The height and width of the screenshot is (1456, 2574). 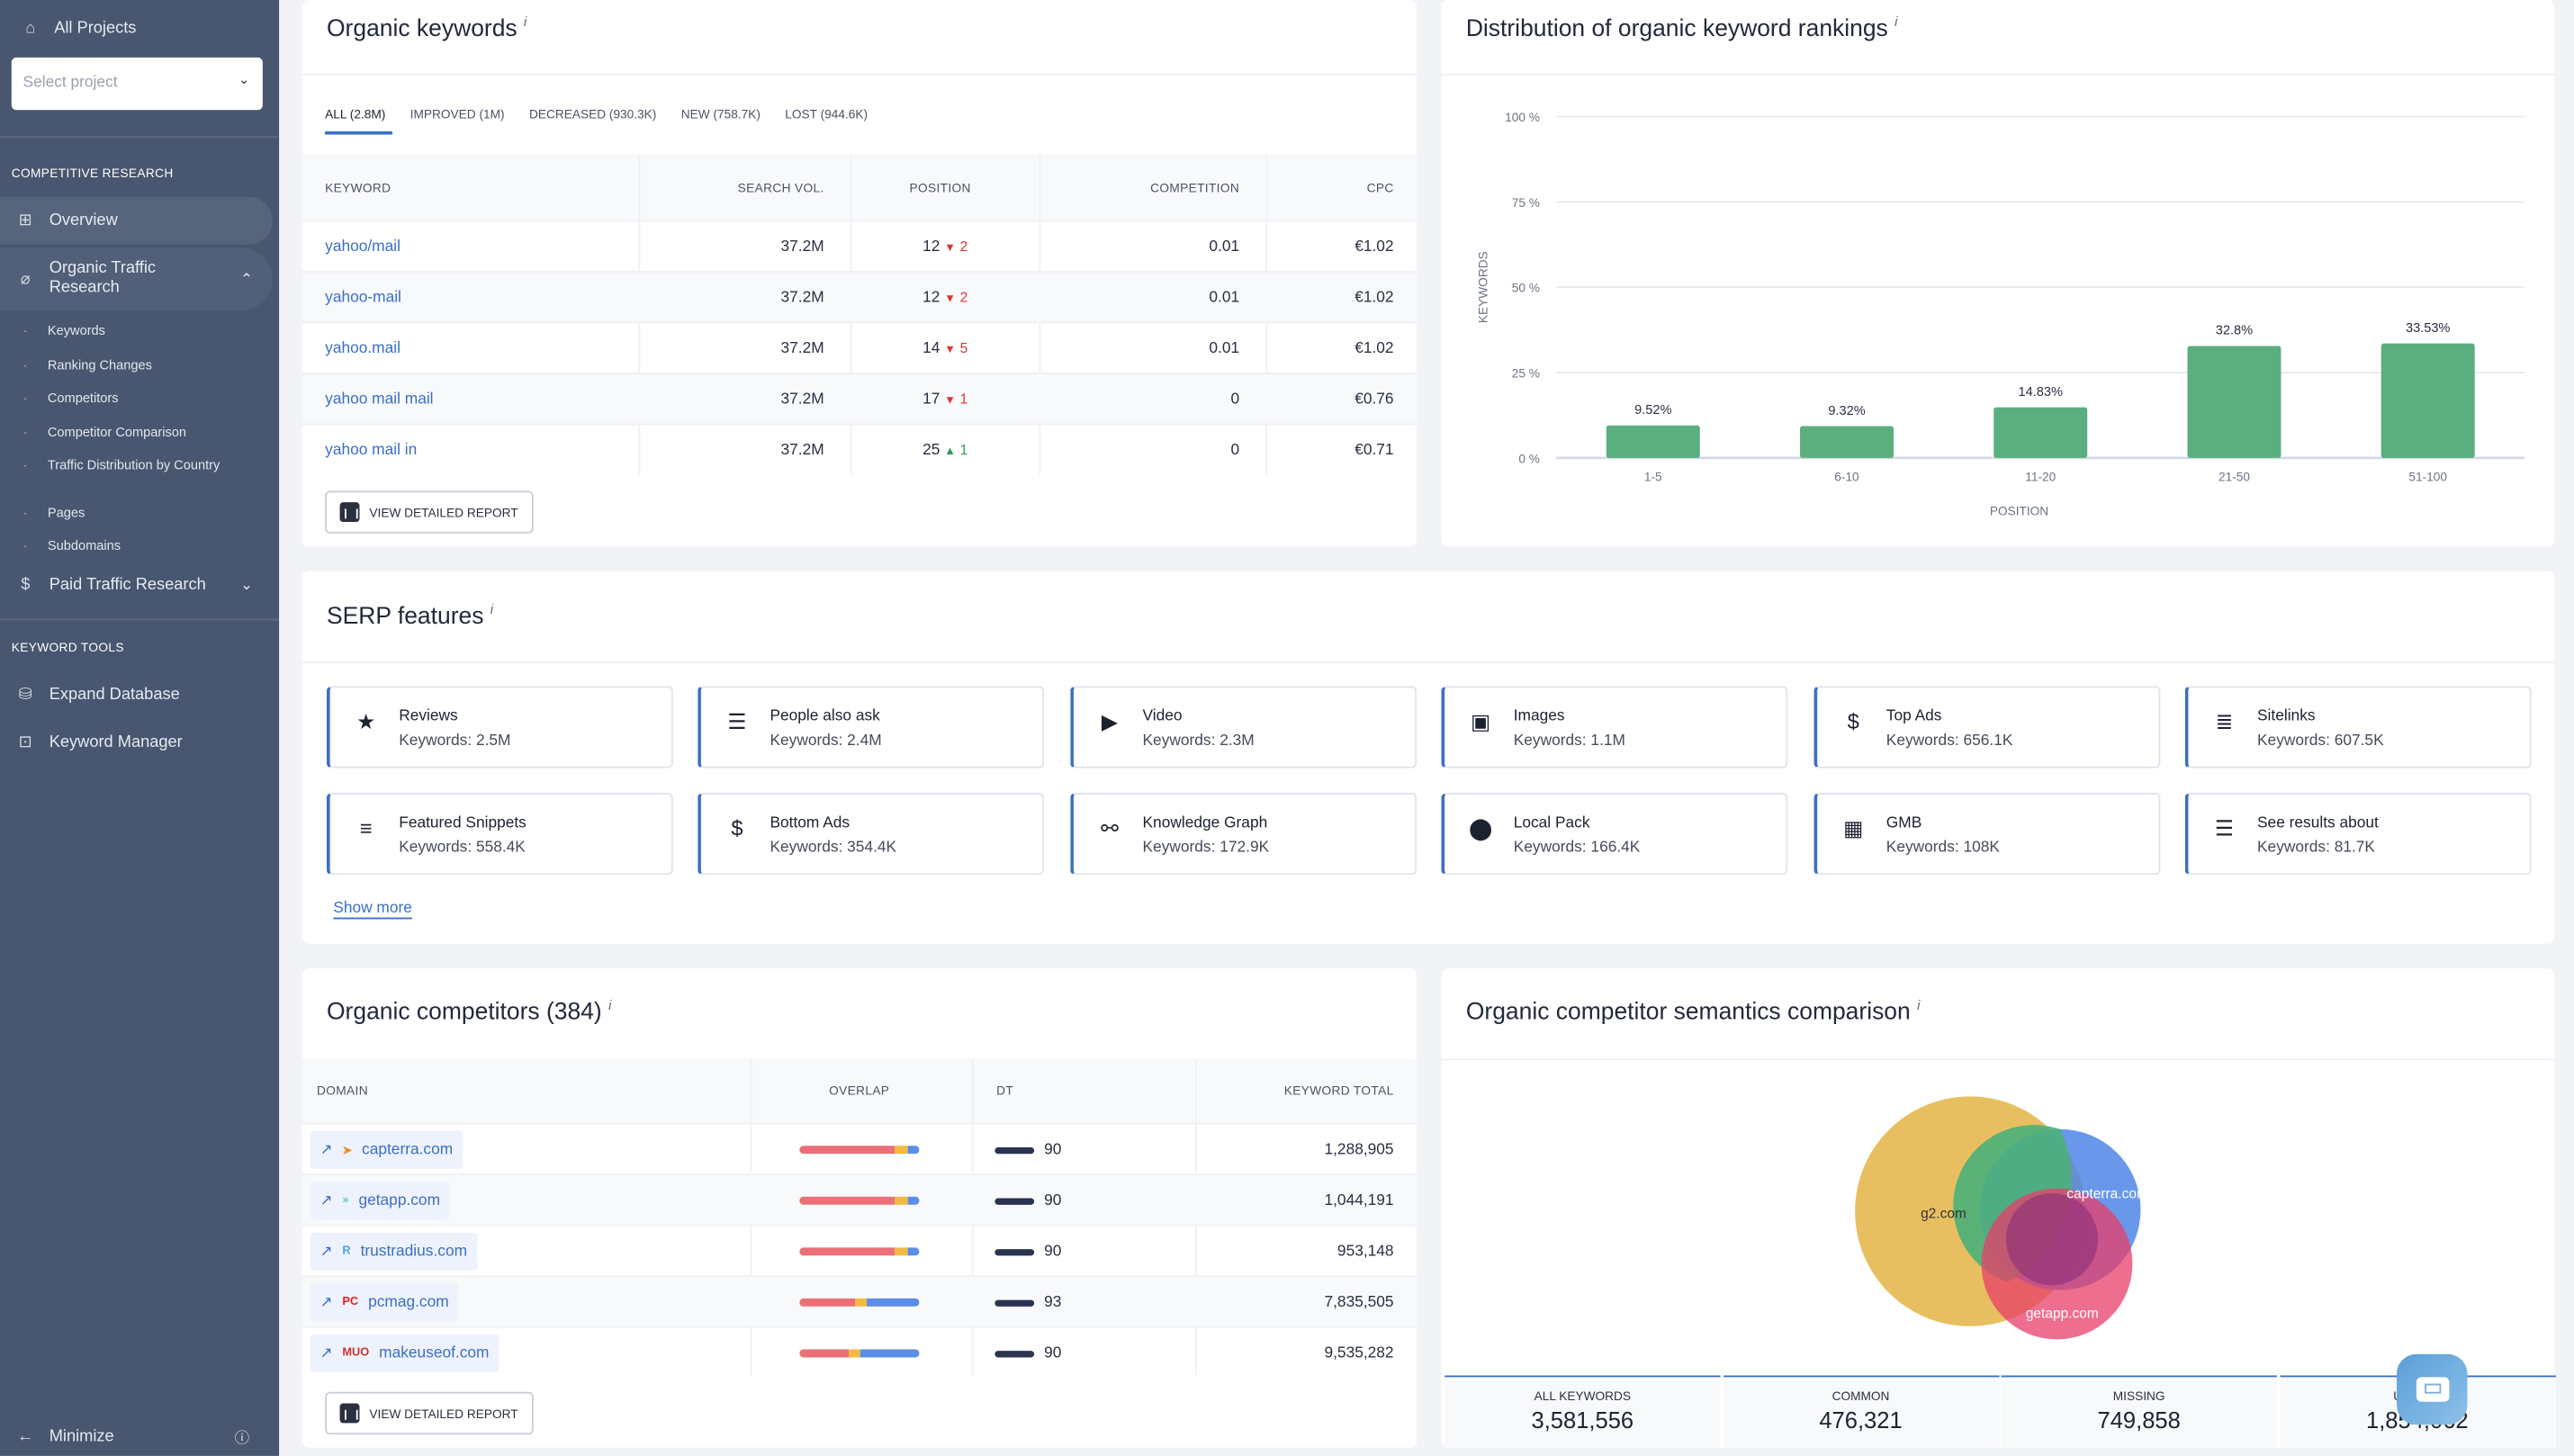 What do you see at coordinates (137, 1437) in the screenshot?
I see `minimize-button: ← Minimize ⓘ` at bounding box center [137, 1437].